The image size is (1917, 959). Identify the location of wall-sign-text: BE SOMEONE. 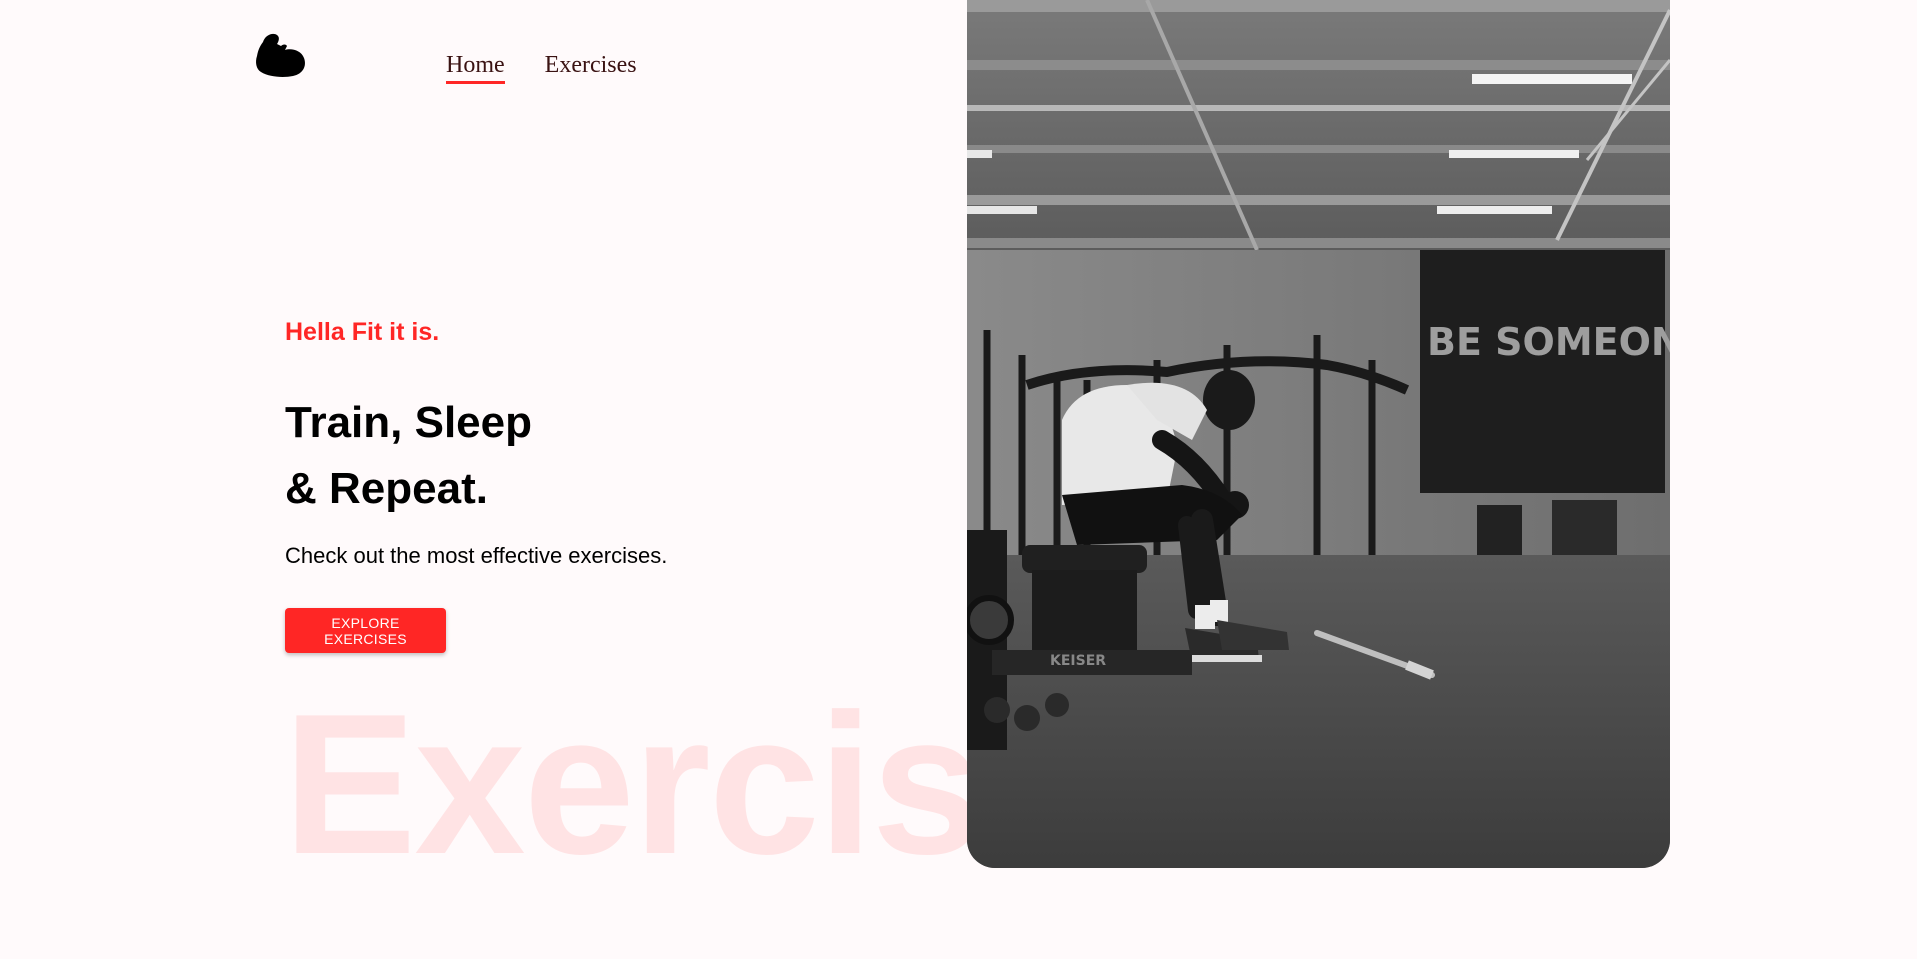
(1548, 342).